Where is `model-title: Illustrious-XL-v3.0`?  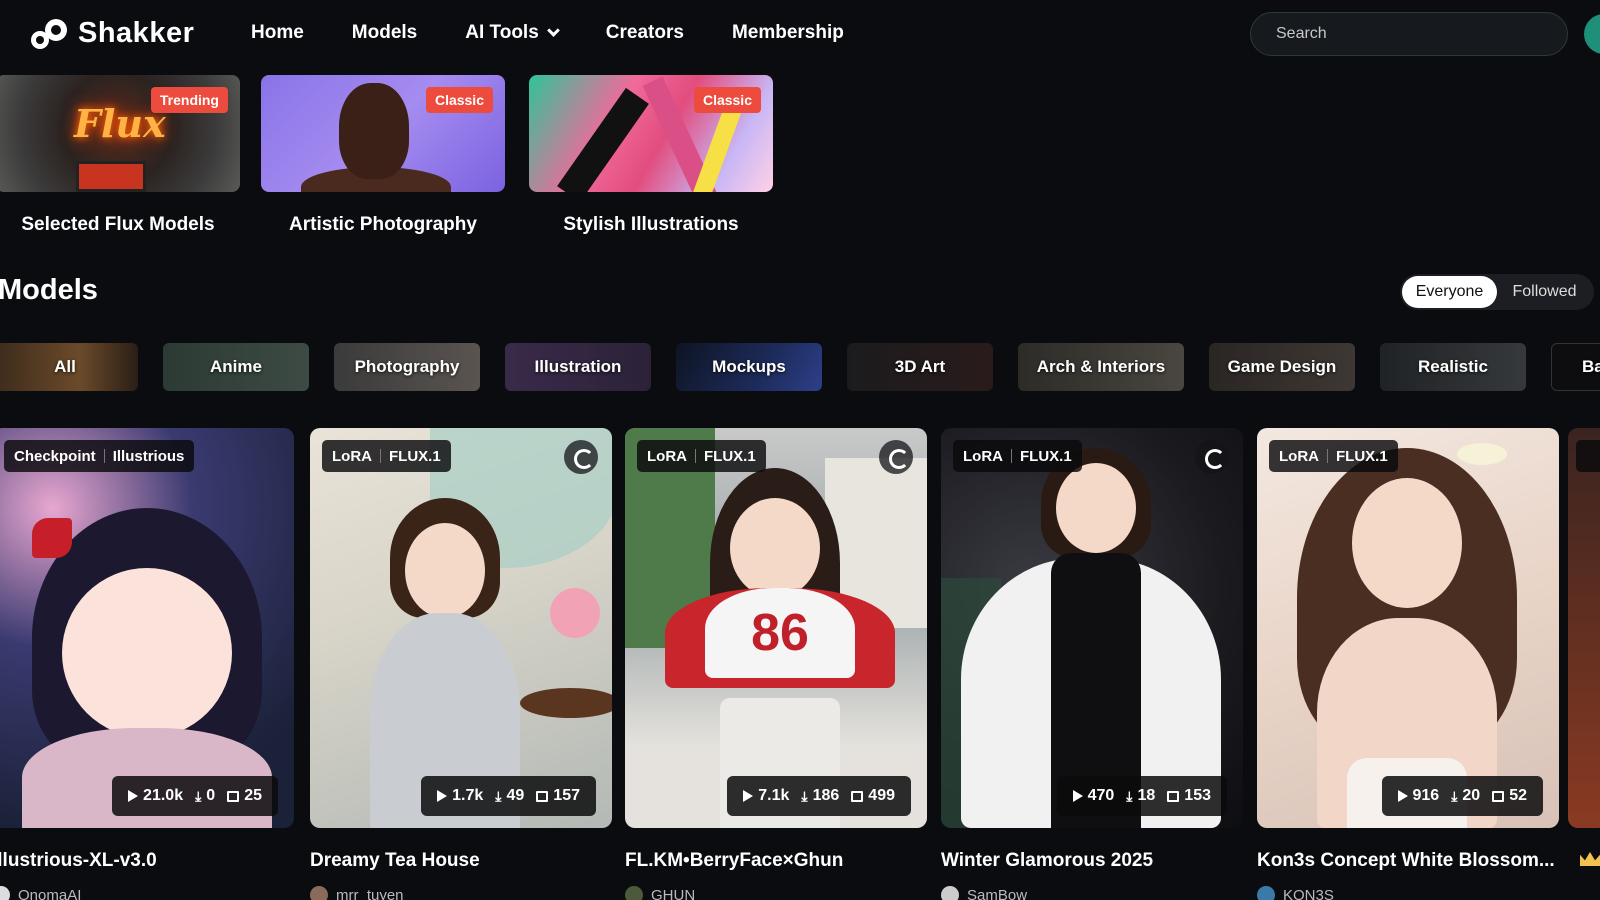 model-title: Illustrious-XL-v3.0 is located at coordinates (147, 861).